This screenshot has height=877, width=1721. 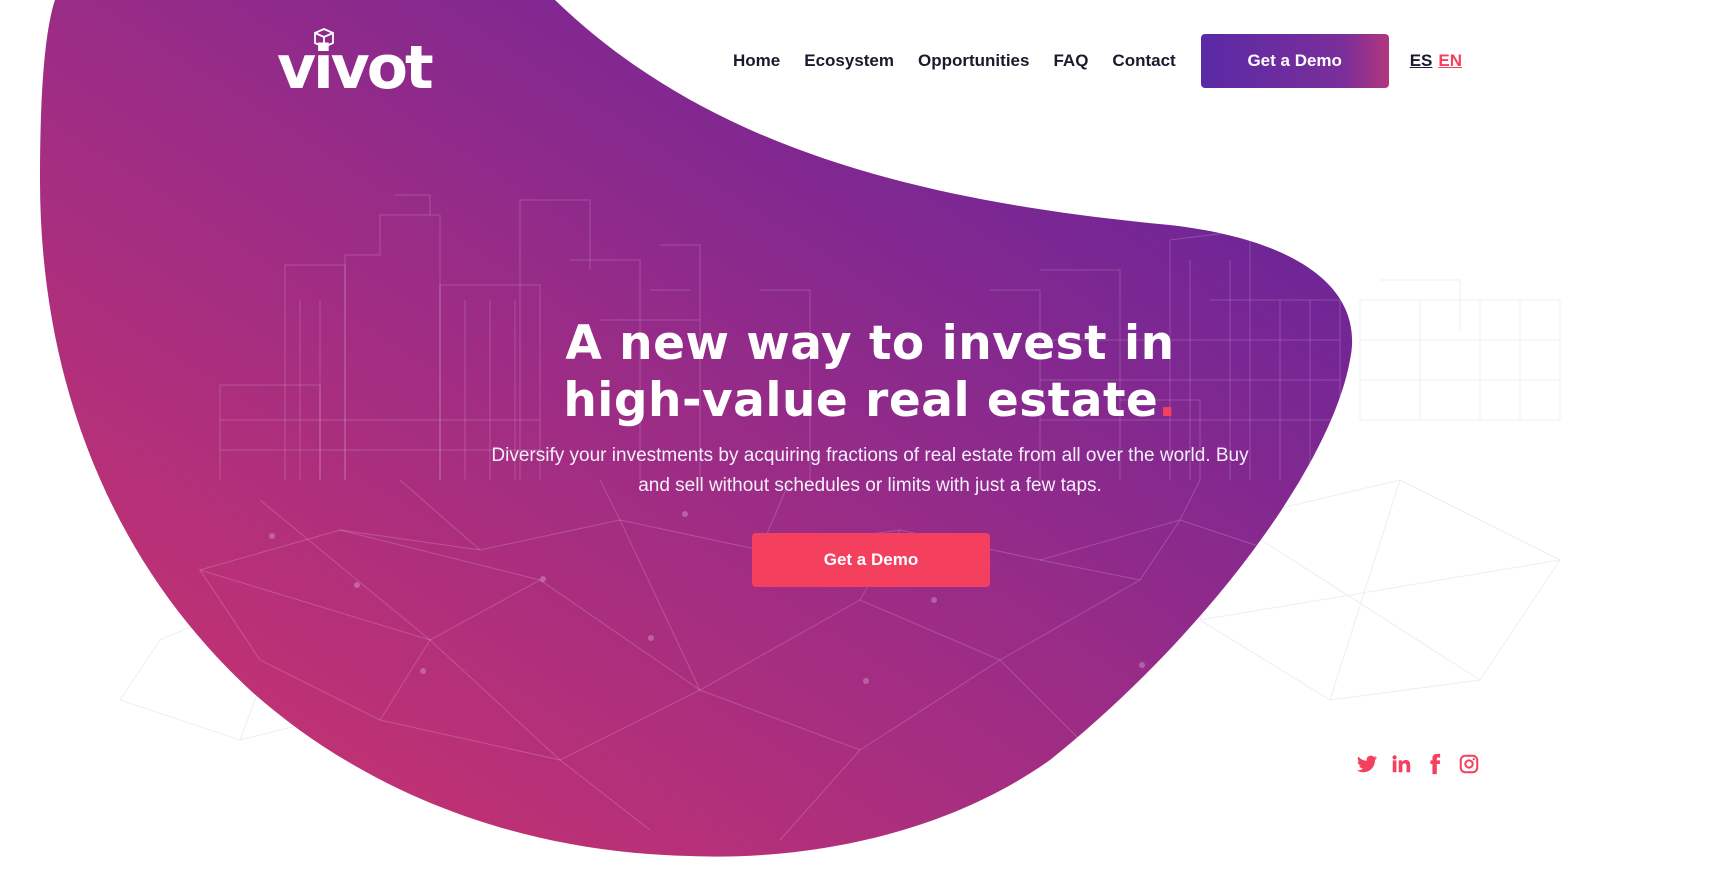 What do you see at coordinates (355, 68) in the screenshot?
I see `logo-wordmark: vivot` at bounding box center [355, 68].